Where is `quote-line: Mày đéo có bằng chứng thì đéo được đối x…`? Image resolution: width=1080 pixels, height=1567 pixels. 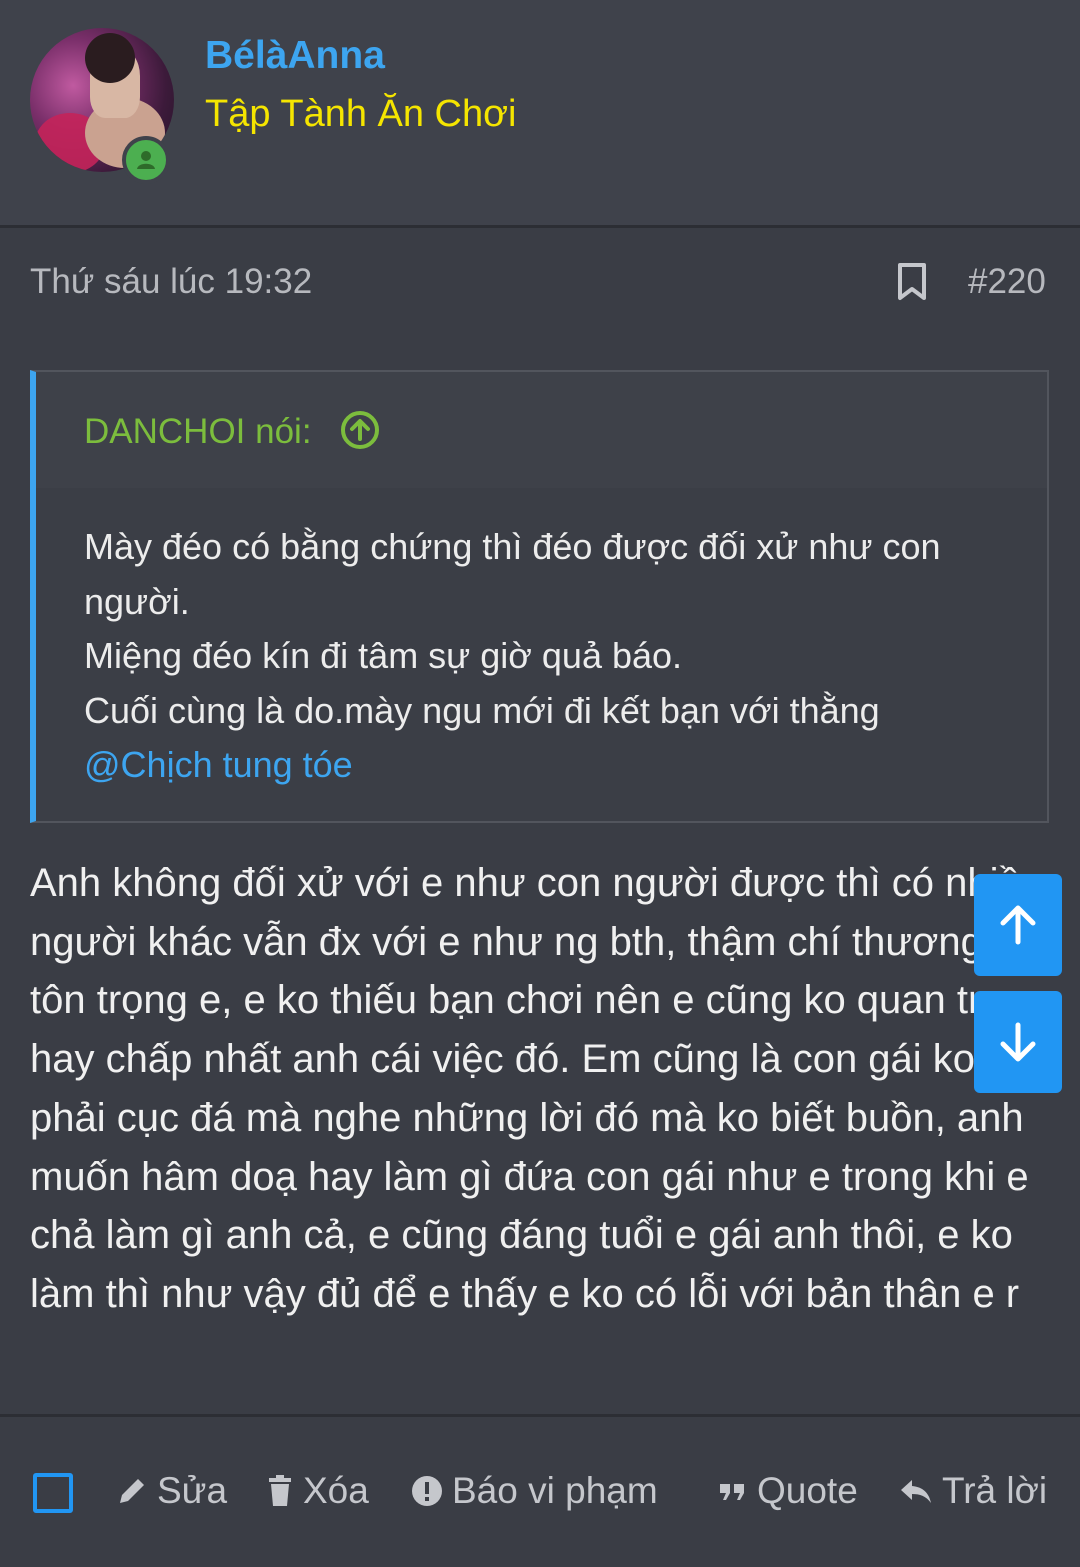
quote-line: Mày đéo có bằng chứng thì đéo được đối x… is located at coordinates (512, 574).